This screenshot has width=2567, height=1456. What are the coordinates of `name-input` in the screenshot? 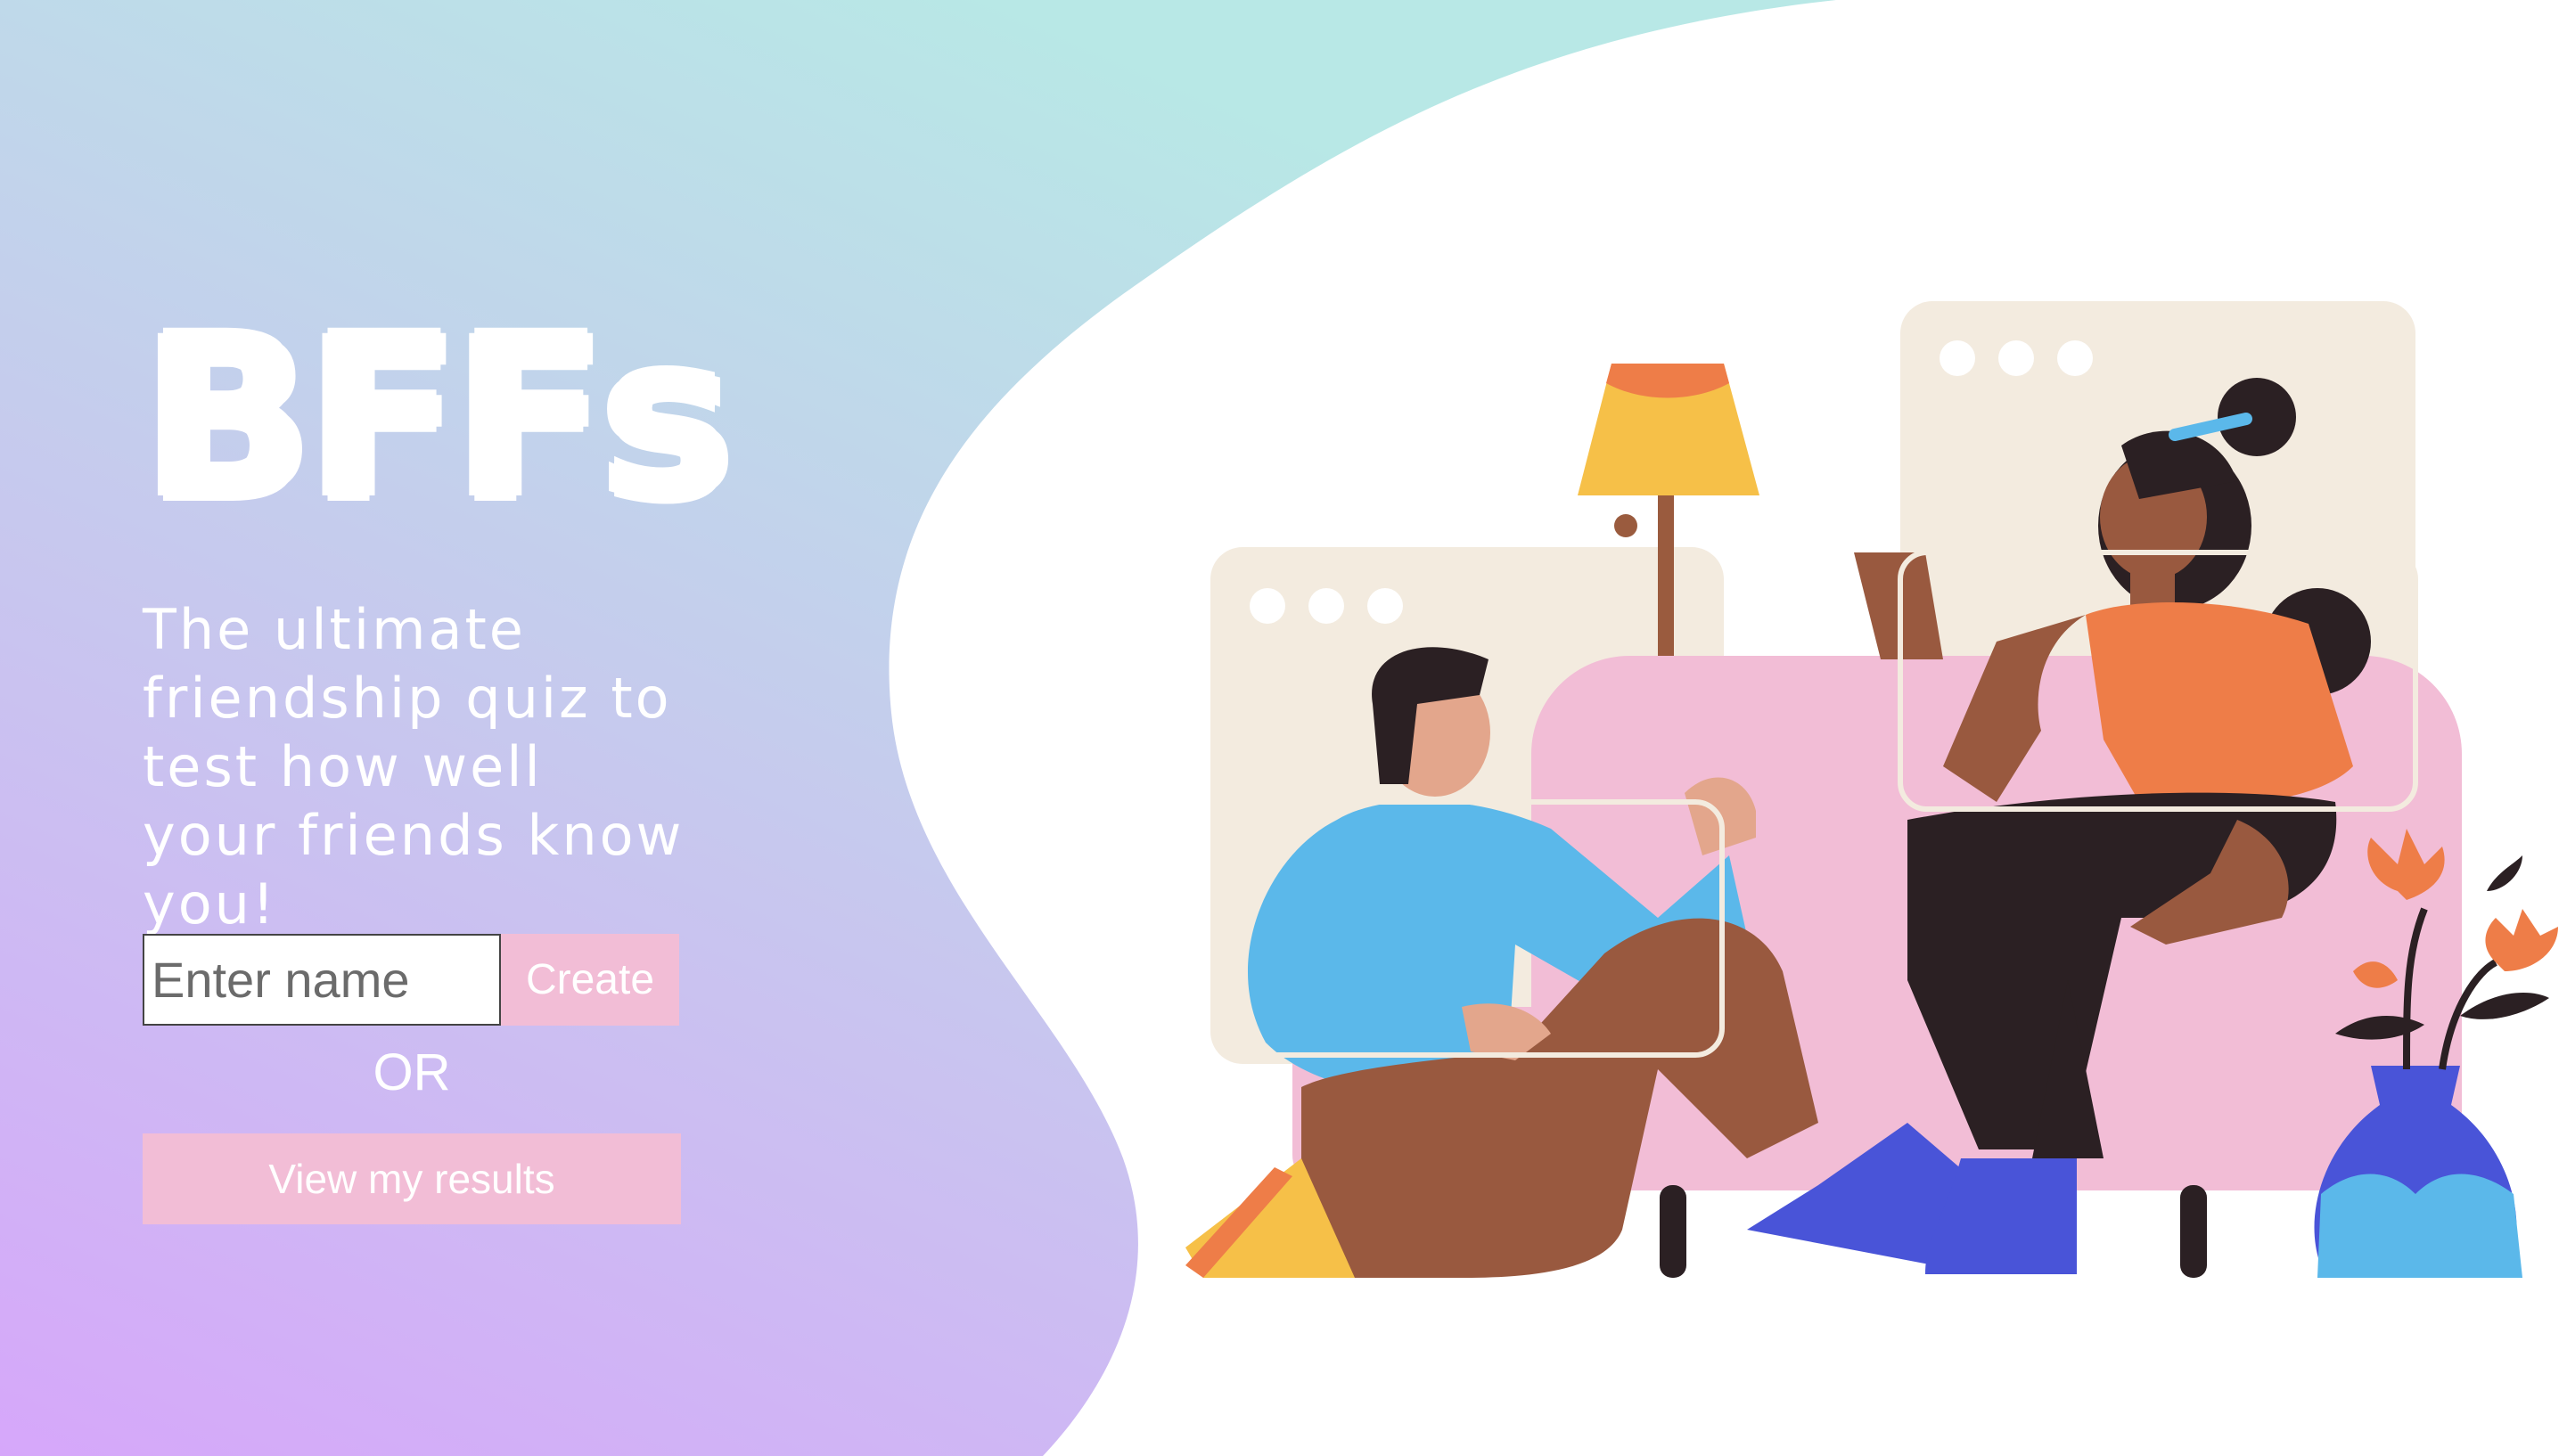 It's located at (322, 980).